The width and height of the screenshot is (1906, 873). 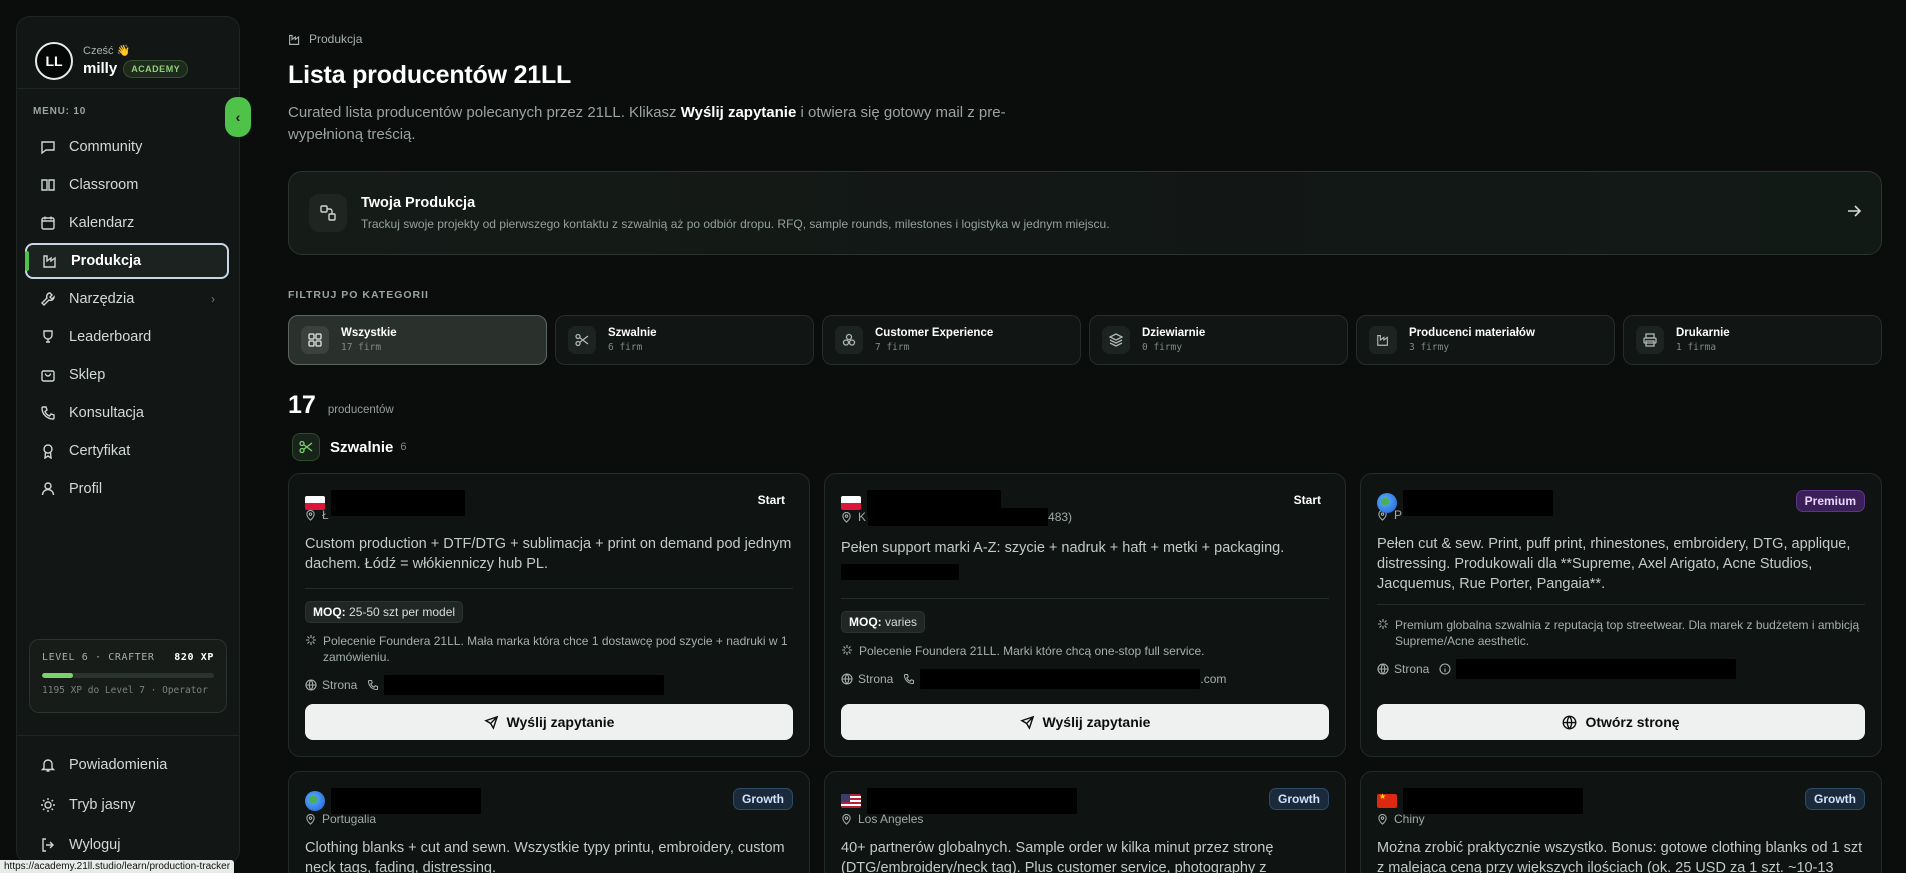 What do you see at coordinates (1387, 800) in the screenshot?
I see `china-flag-icon` at bounding box center [1387, 800].